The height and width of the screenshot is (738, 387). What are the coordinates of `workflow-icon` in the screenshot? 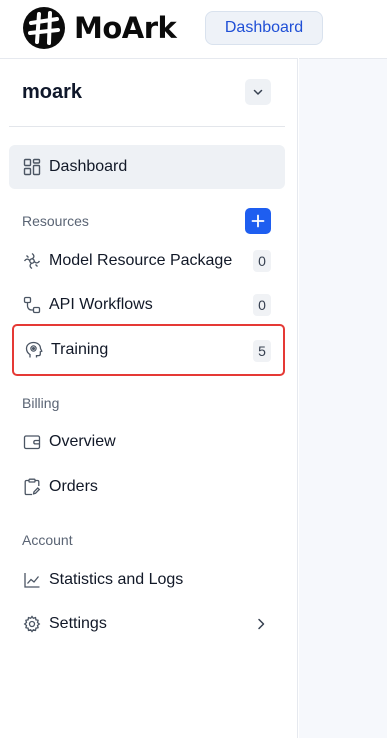 It's located at (32, 305).